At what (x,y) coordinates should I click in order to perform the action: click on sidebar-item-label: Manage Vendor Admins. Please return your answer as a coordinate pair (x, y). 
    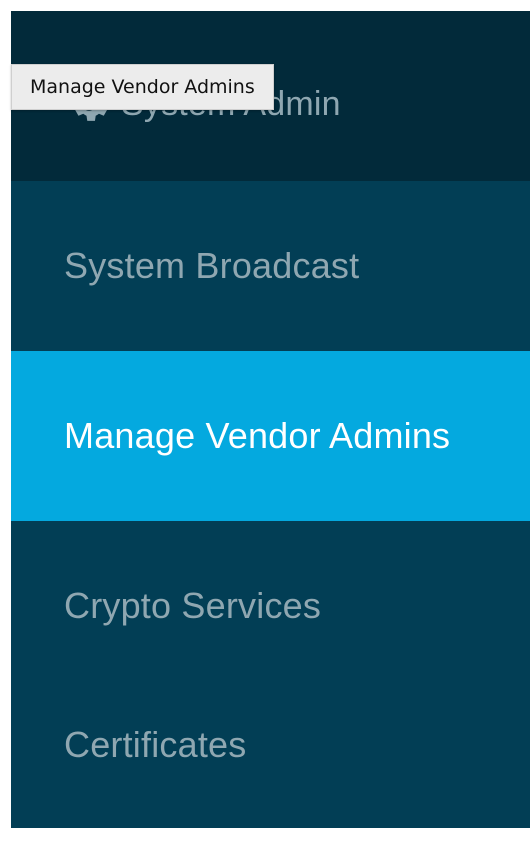
    Looking at the image, I should click on (257, 435).